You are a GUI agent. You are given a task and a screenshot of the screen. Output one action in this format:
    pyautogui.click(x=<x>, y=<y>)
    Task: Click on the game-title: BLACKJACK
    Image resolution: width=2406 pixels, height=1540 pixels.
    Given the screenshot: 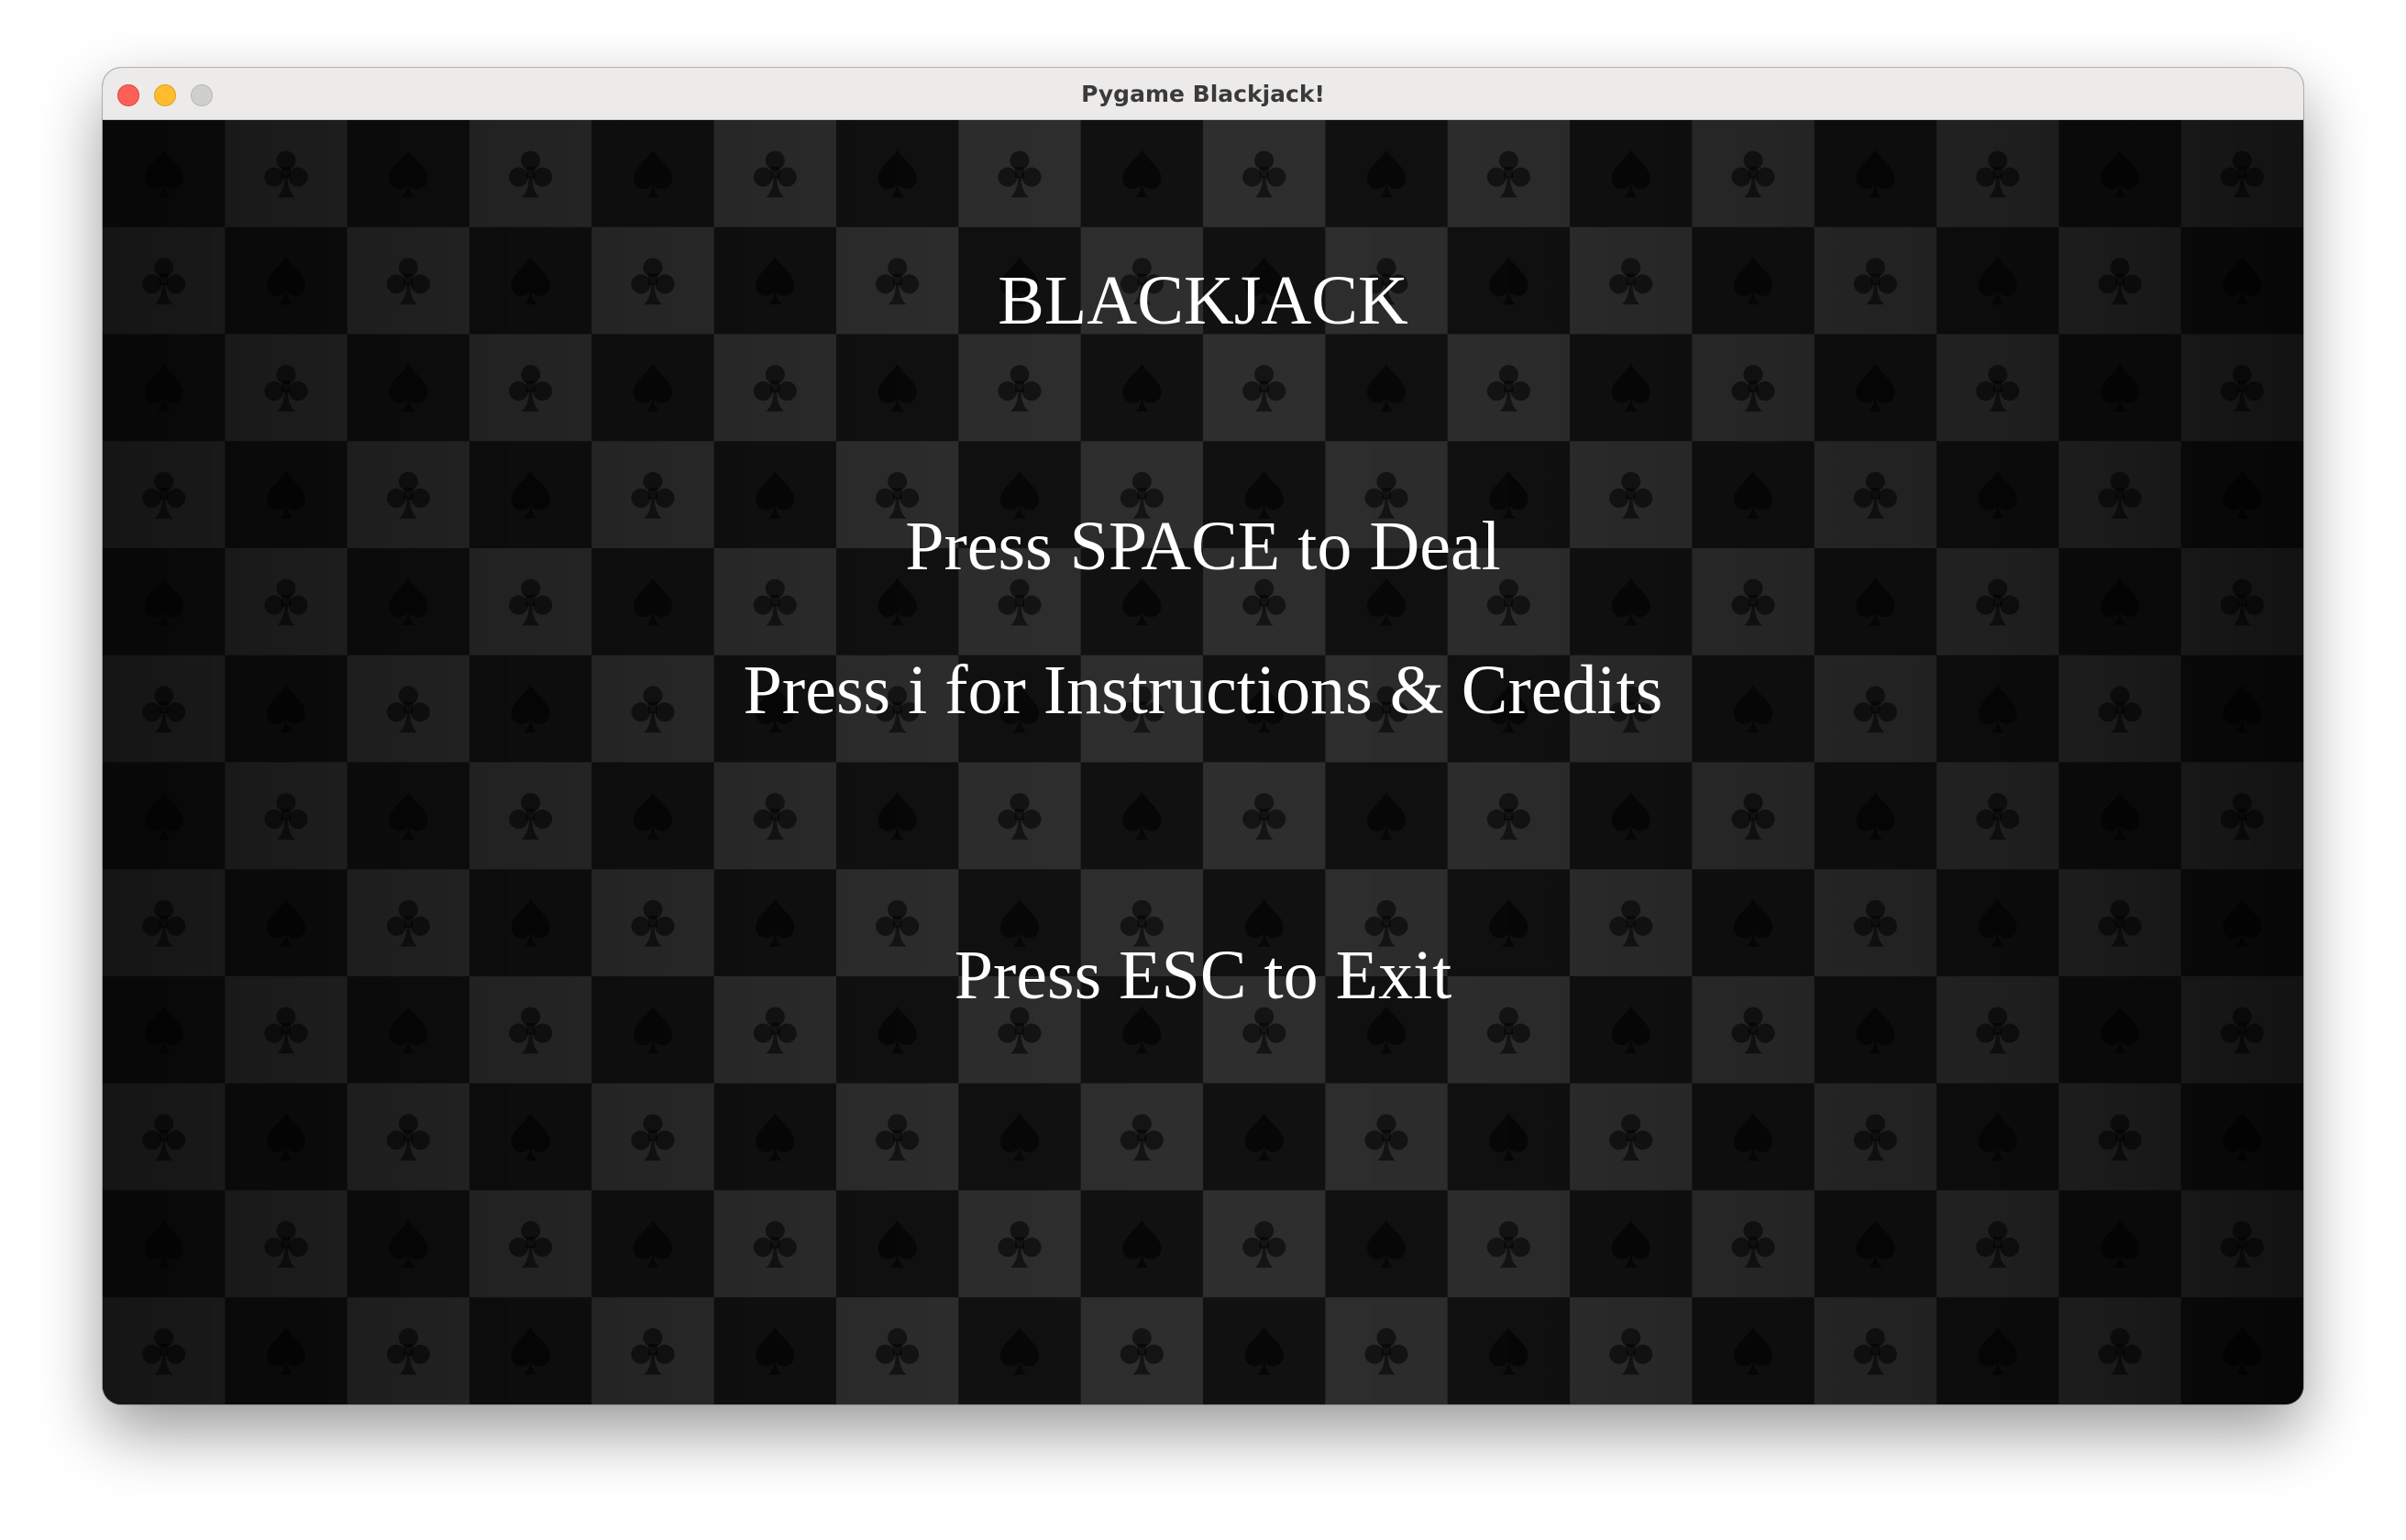 What is the action you would take?
    pyautogui.click(x=1203, y=300)
    